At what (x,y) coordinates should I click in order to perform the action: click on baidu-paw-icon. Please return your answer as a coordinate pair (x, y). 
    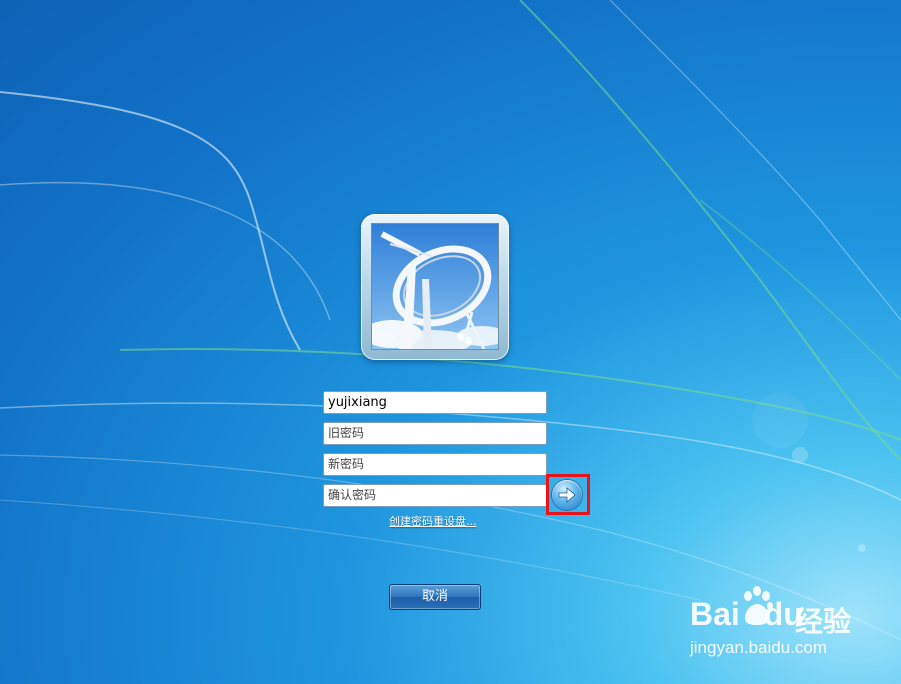
    Looking at the image, I should click on (758, 605).